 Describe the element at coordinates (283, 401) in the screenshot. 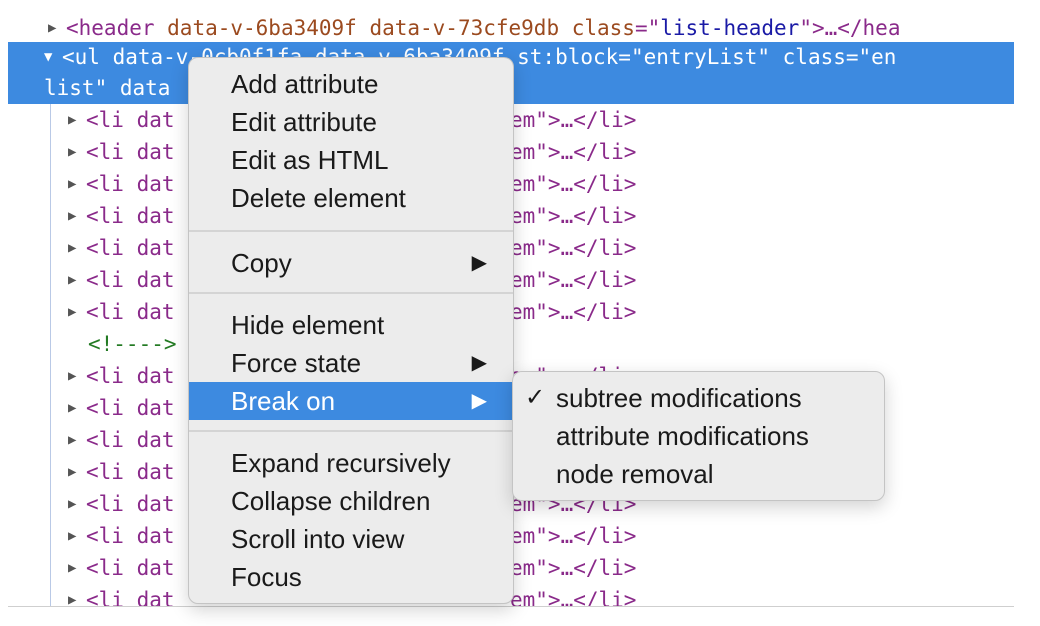

I see `menu-item-label: Break on` at that location.